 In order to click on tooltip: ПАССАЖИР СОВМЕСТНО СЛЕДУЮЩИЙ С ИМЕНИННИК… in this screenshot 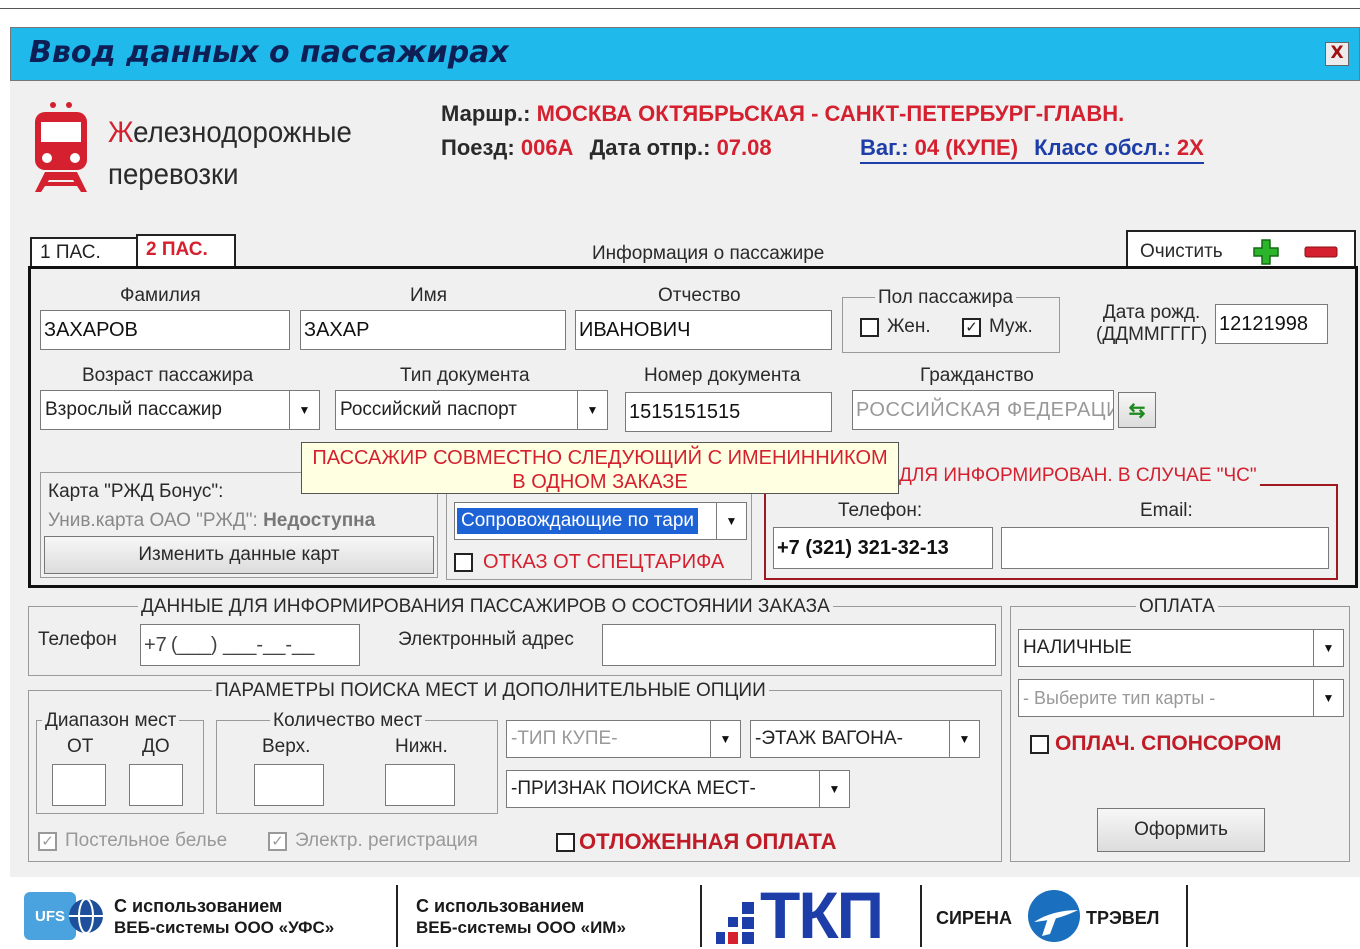, I will do `click(600, 468)`.